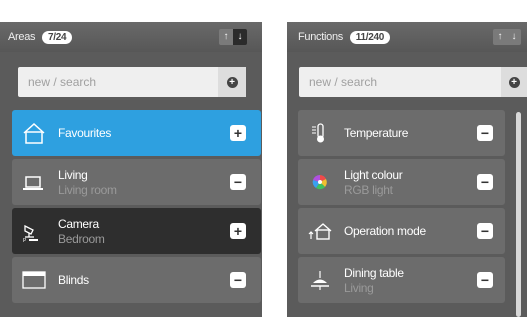 The image size is (527, 317). I want to click on home-mode-icon, so click(320, 231).